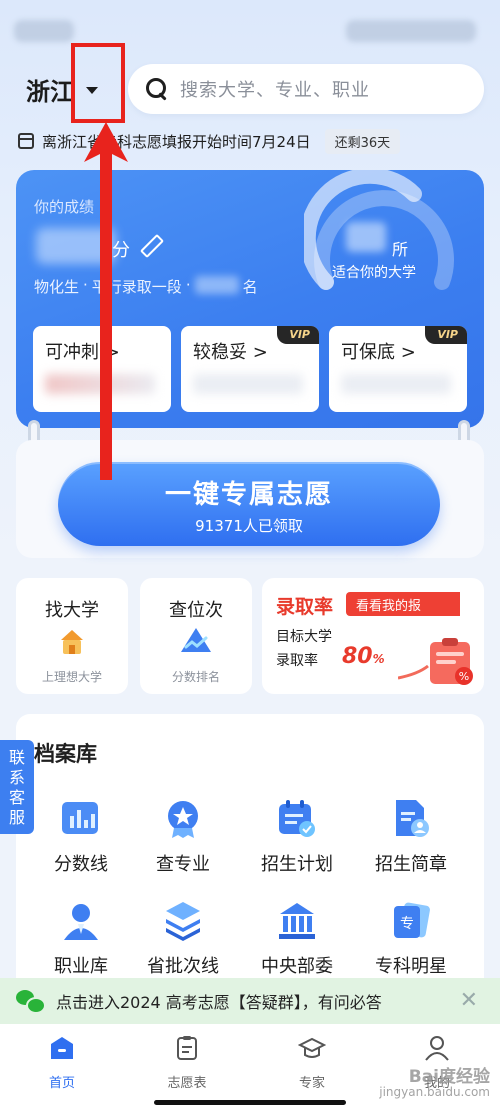 The width and height of the screenshot is (500, 1113). I want to click on score-line-icon, so click(80, 818).